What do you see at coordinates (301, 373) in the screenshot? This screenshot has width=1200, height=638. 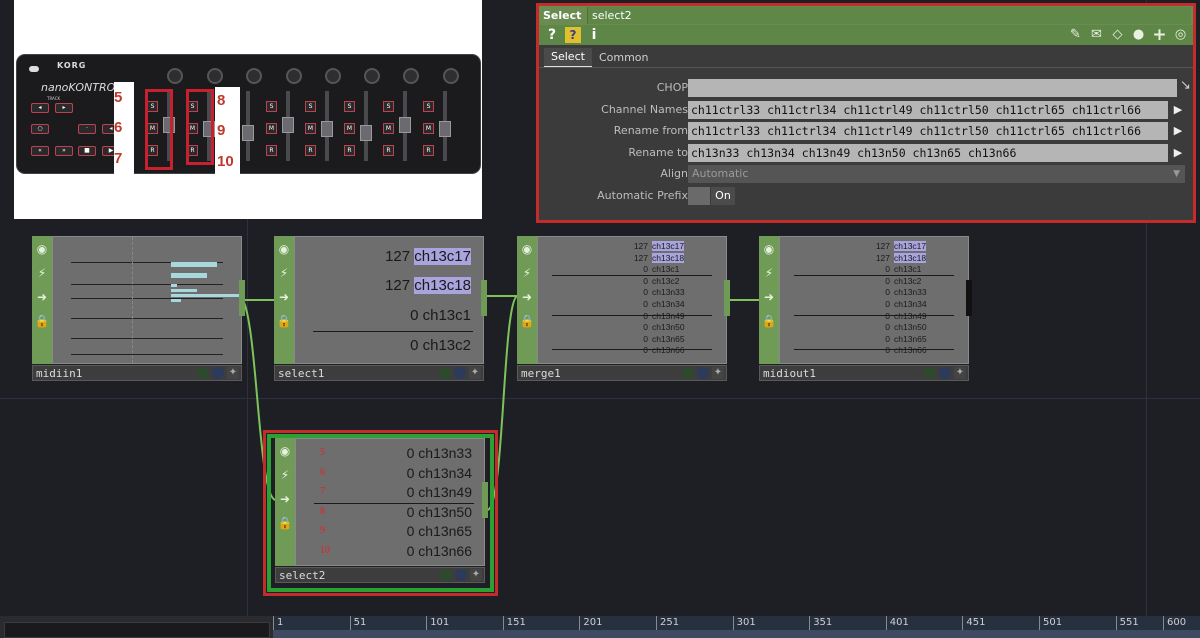 I see `node-name: select1` at bounding box center [301, 373].